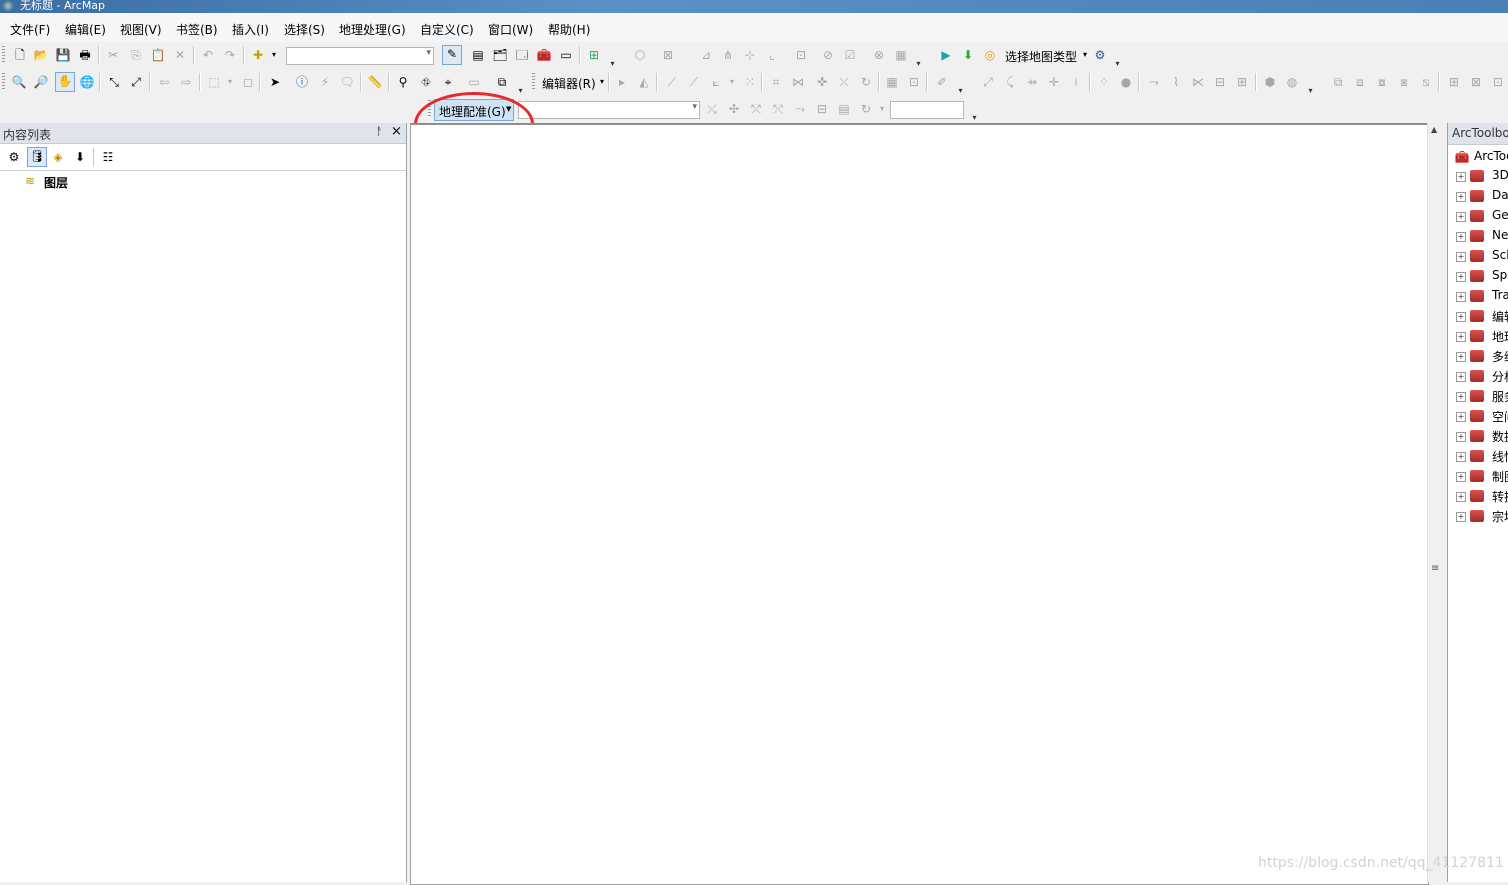  What do you see at coordinates (968, 55) in the screenshot?
I see `download-icon: ⬇` at bounding box center [968, 55].